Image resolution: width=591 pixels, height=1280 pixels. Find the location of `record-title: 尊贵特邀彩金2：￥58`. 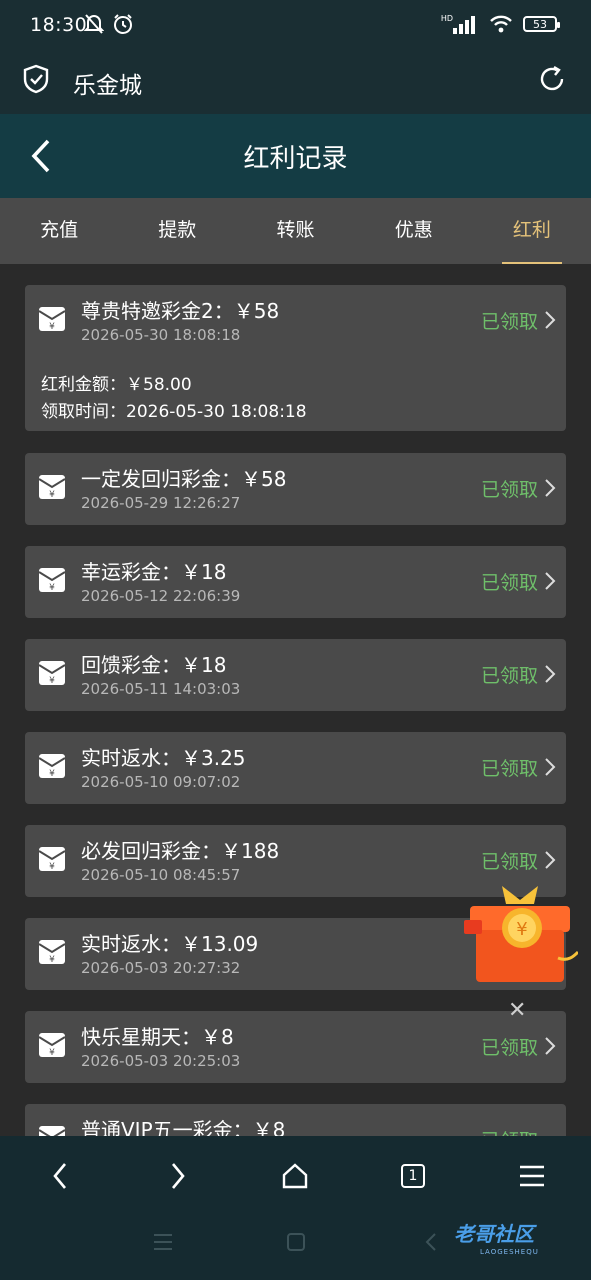

record-title: 尊贵特邀彩金2：￥58 is located at coordinates (180, 311).